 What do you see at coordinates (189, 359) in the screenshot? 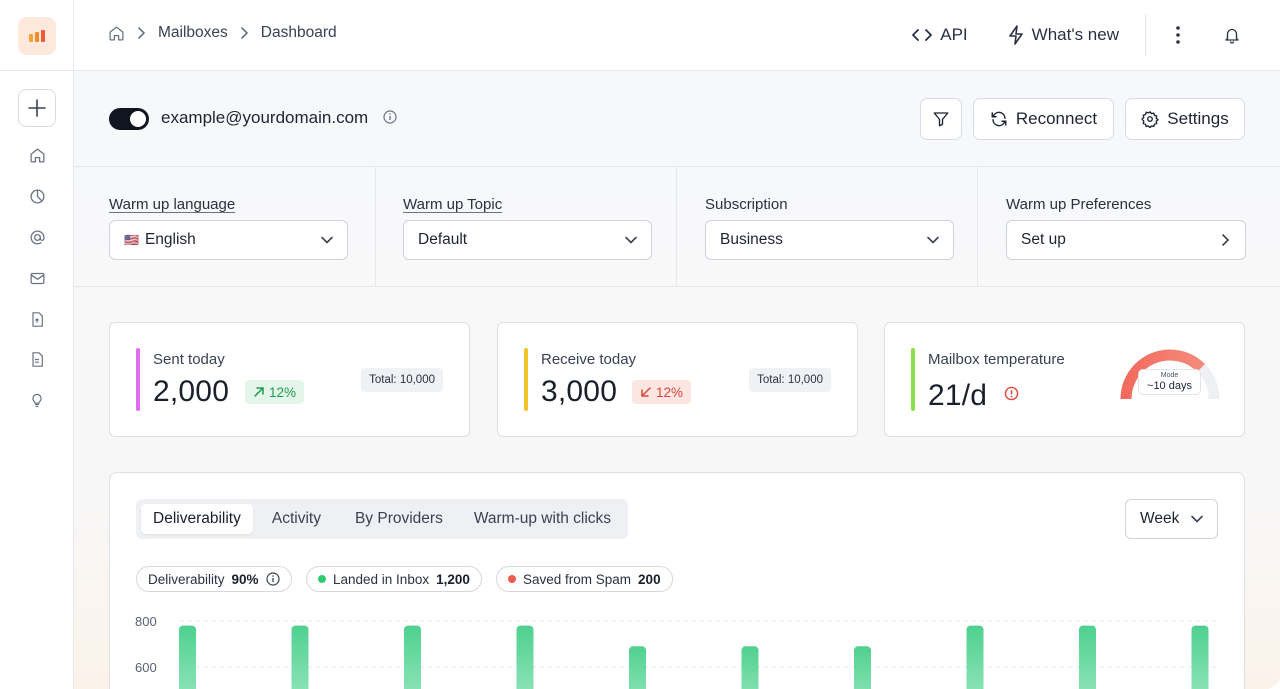
I see `sent-label: Sent today` at bounding box center [189, 359].